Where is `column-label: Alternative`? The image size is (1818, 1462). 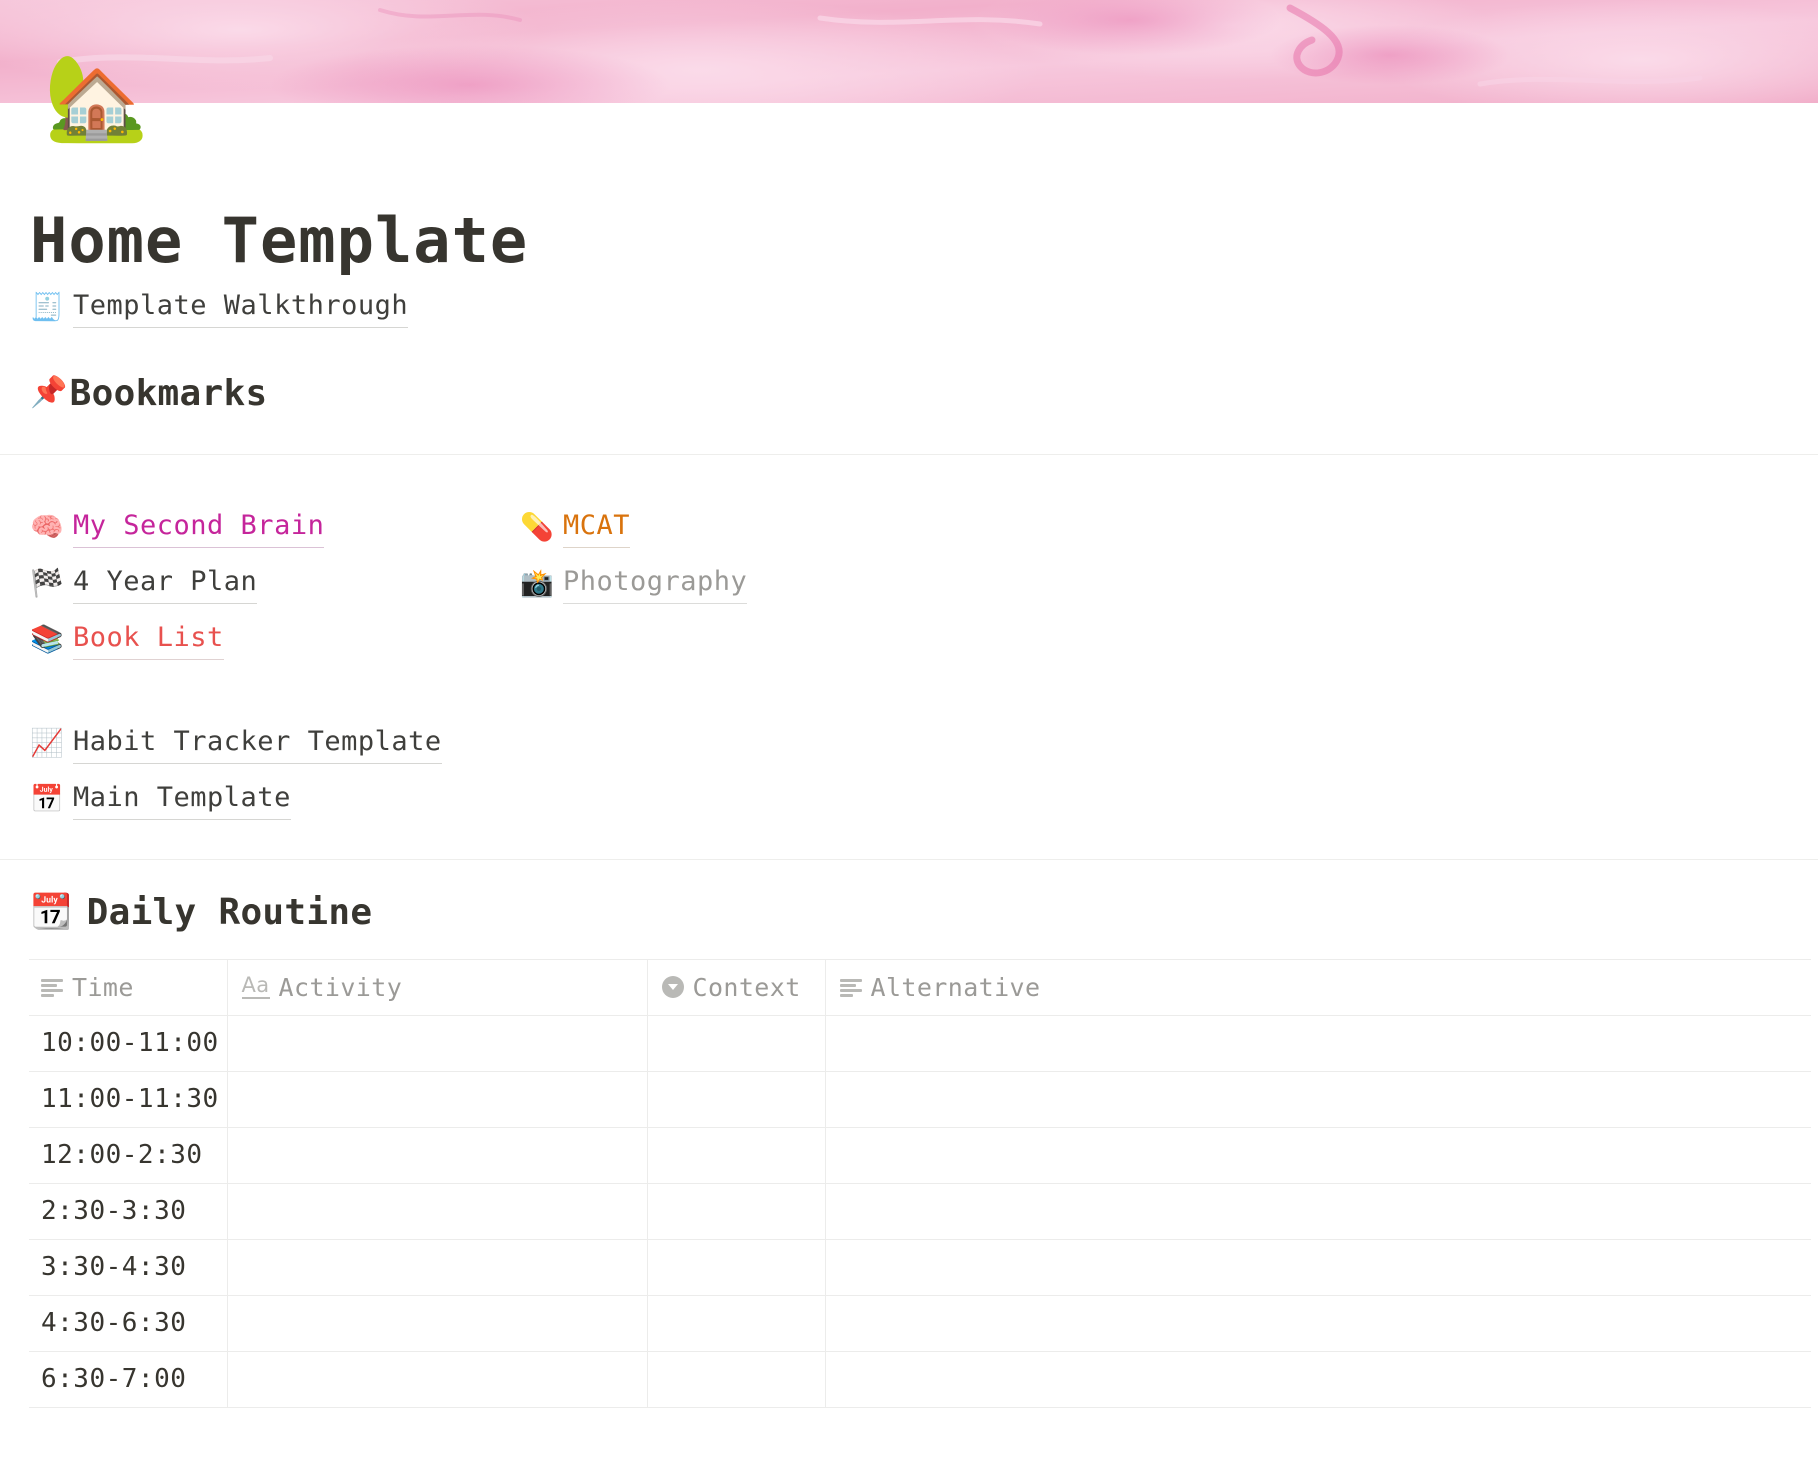
column-label: Alternative is located at coordinates (955, 987).